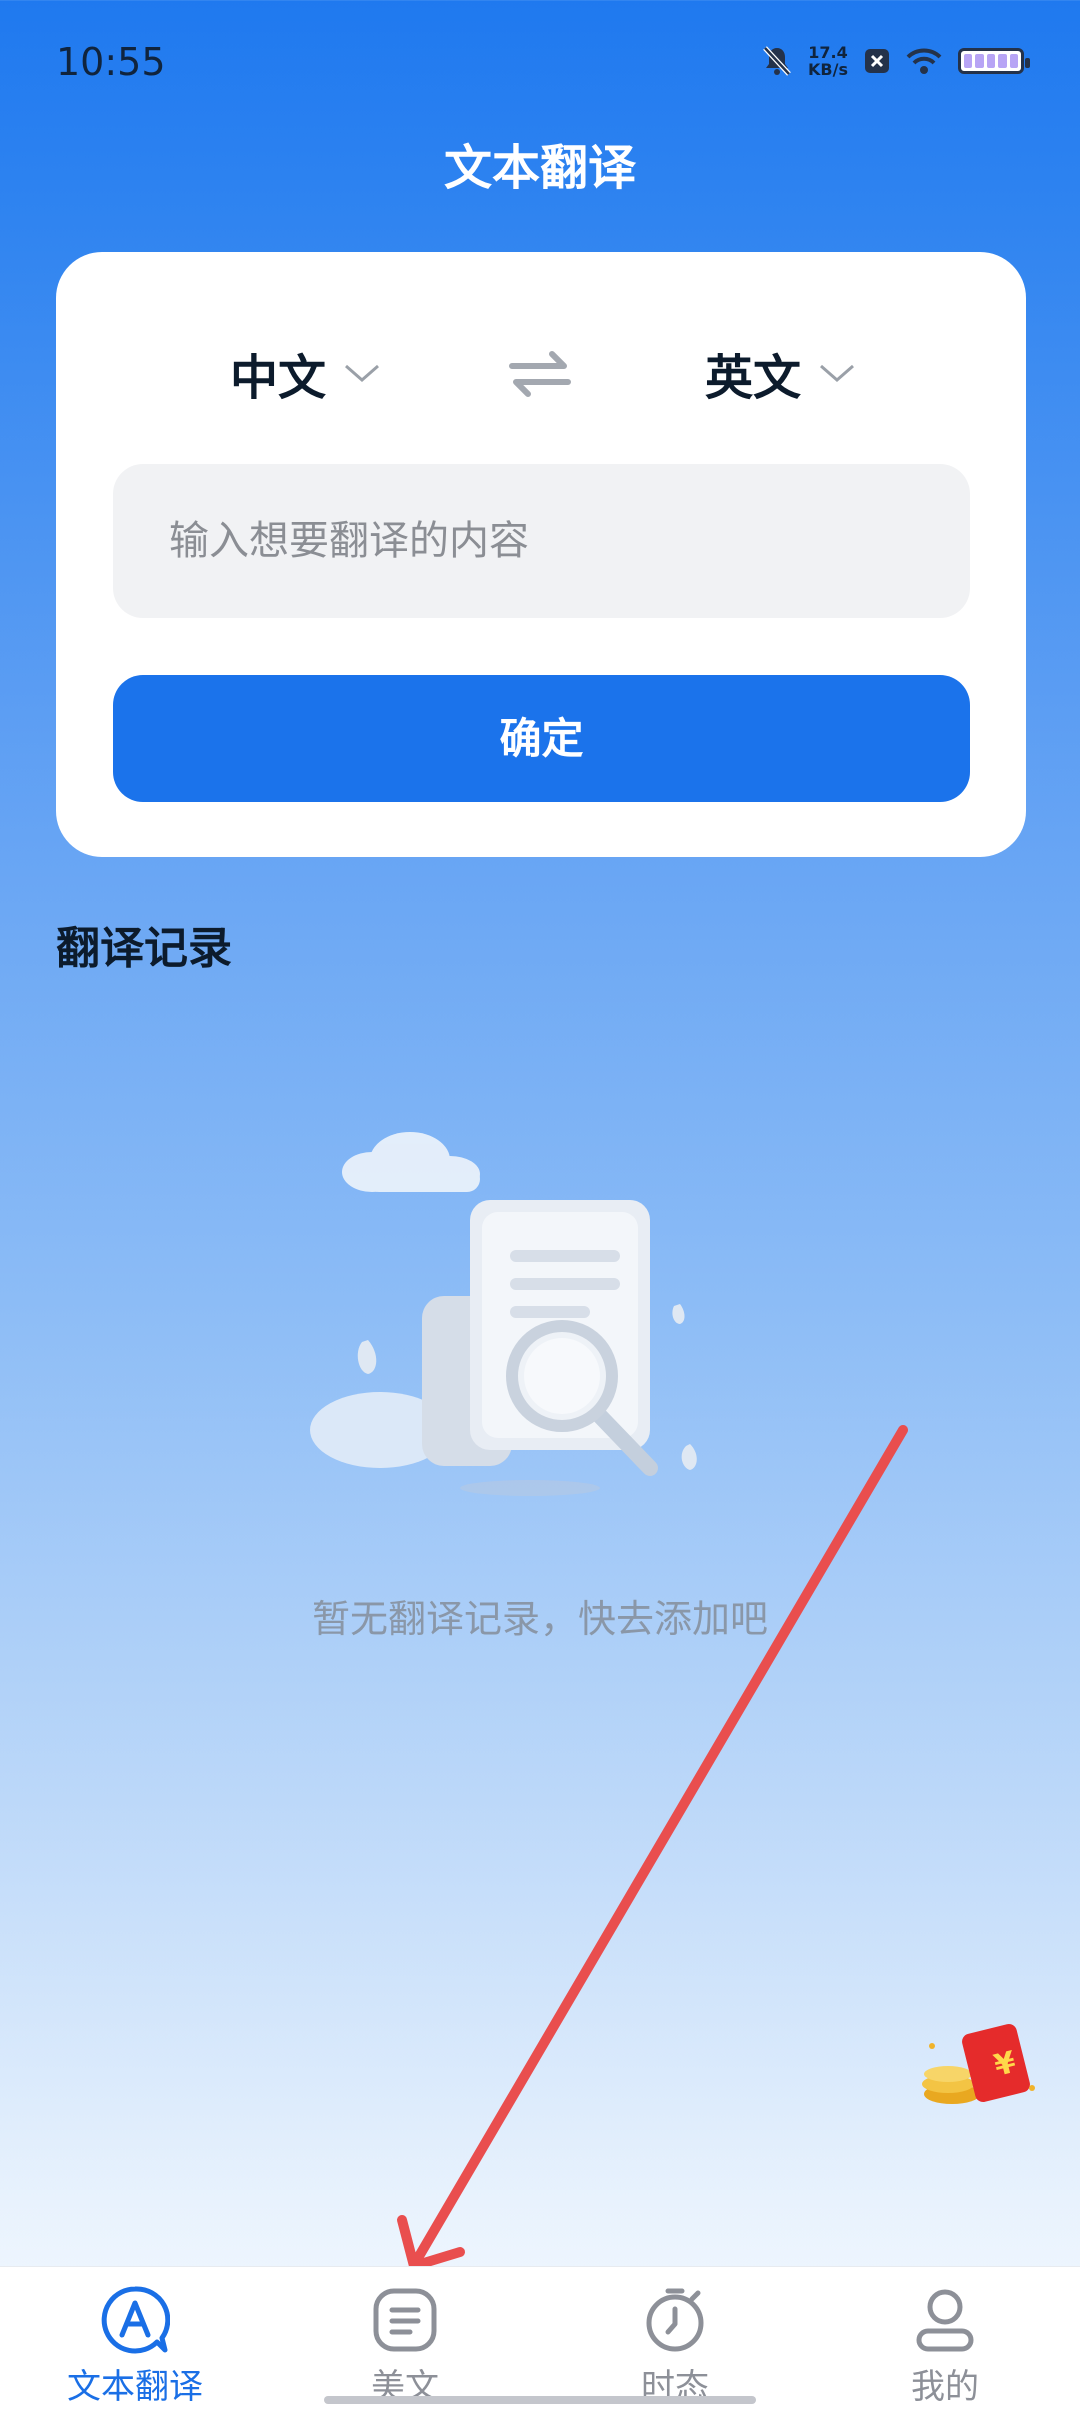 Image resolution: width=1080 pixels, height=2409 pixels. What do you see at coordinates (945, 2387) in the screenshot?
I see `tab-label: 我的` at bounding box center [945, 2387].